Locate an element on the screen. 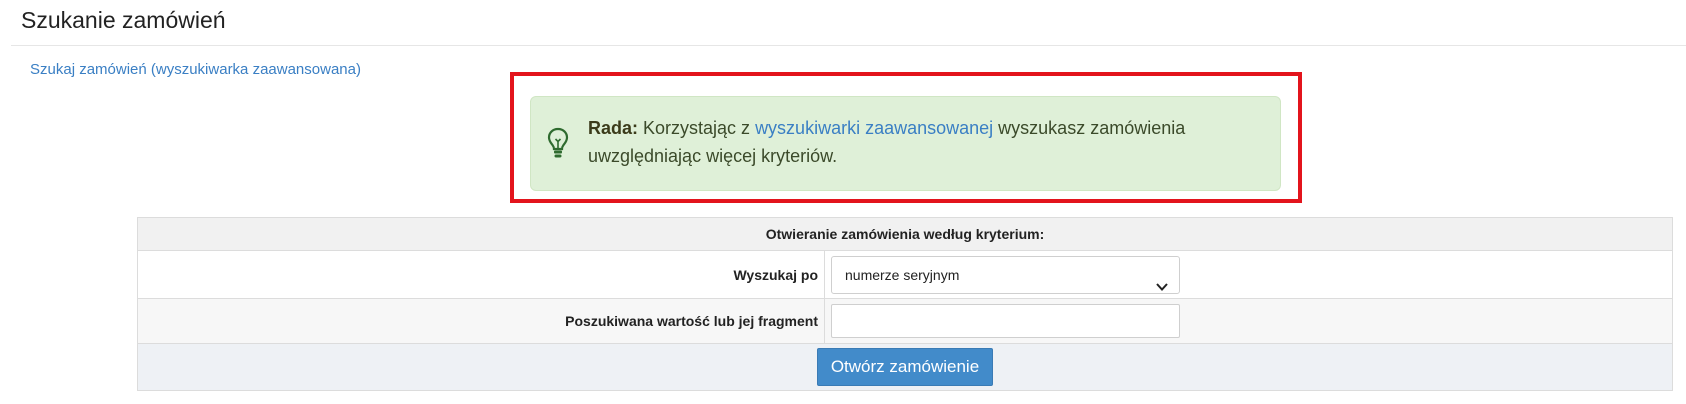 The image size is (1686, 404). search-by-label: Wyszukaj po is located at coordinates (481, 274).